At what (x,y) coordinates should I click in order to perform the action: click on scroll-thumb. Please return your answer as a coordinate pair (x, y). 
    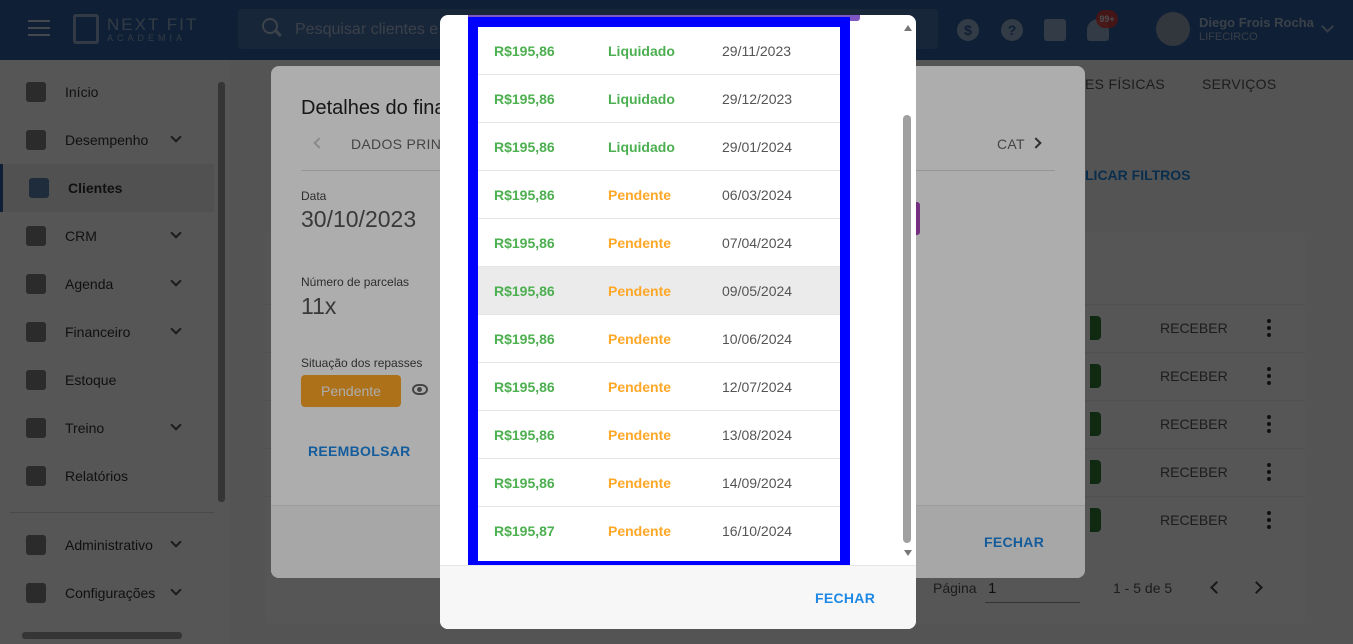
    Looking at the image, I should click on (907, 329).